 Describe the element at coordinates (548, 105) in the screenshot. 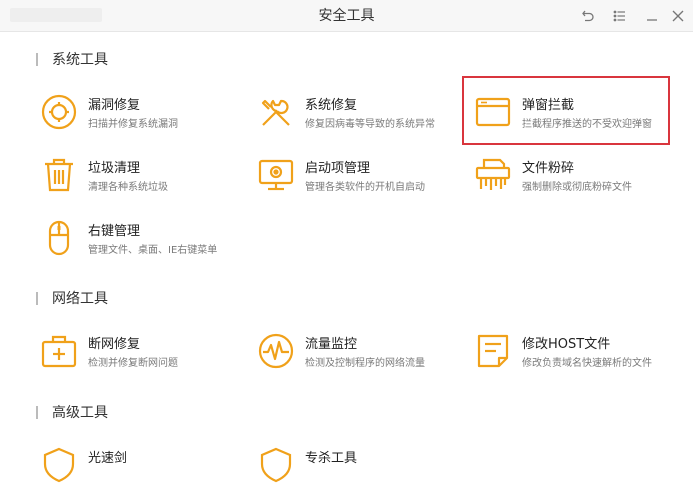

I see `tool-name: 弹窗拦截` at that location.